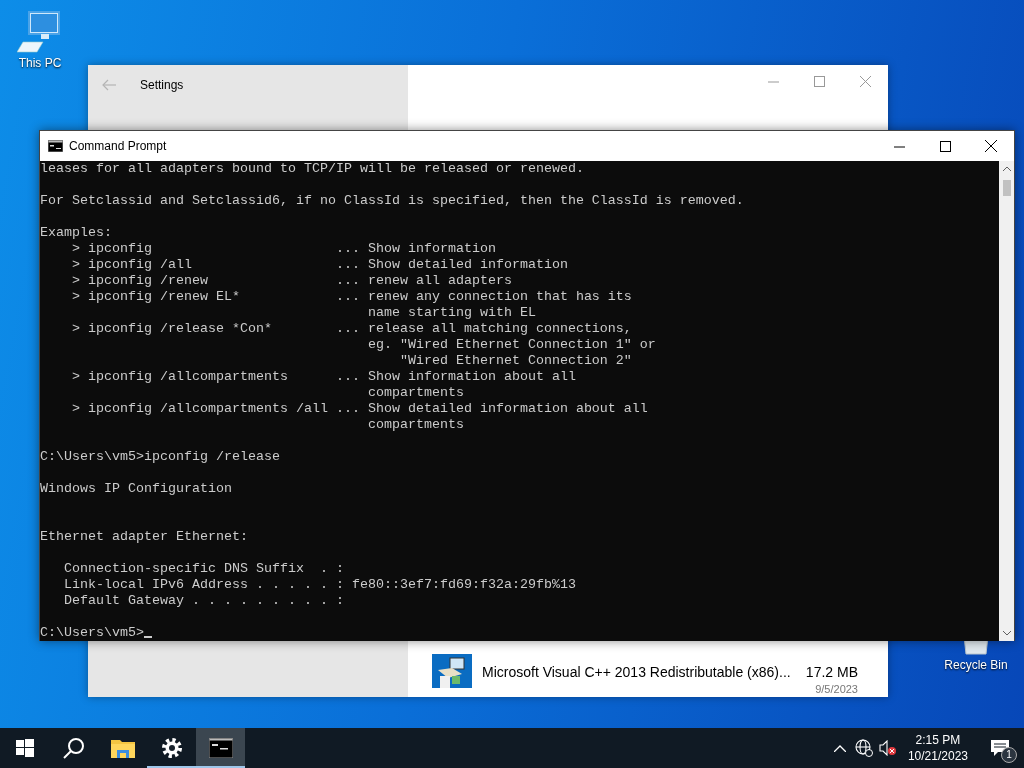 This screenshot has height=768, width=1024. Describe the element at coordinates (291, 280) in the screenshot. I see `console-line: > ipconfig /renew ... renew all adapters` at that location.